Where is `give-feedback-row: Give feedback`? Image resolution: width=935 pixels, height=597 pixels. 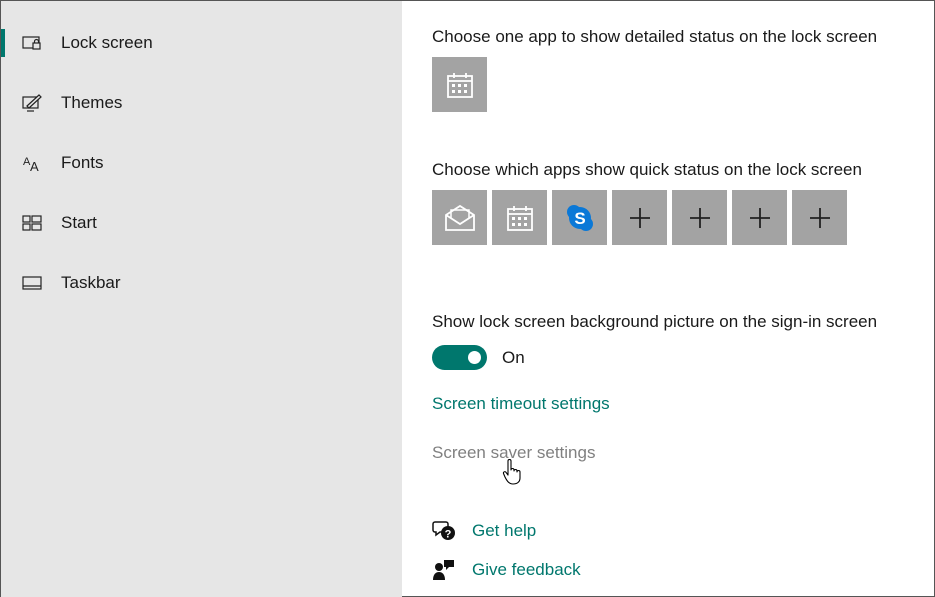
give-feedback-row: Give feedback is located at coordinates (506, 570).